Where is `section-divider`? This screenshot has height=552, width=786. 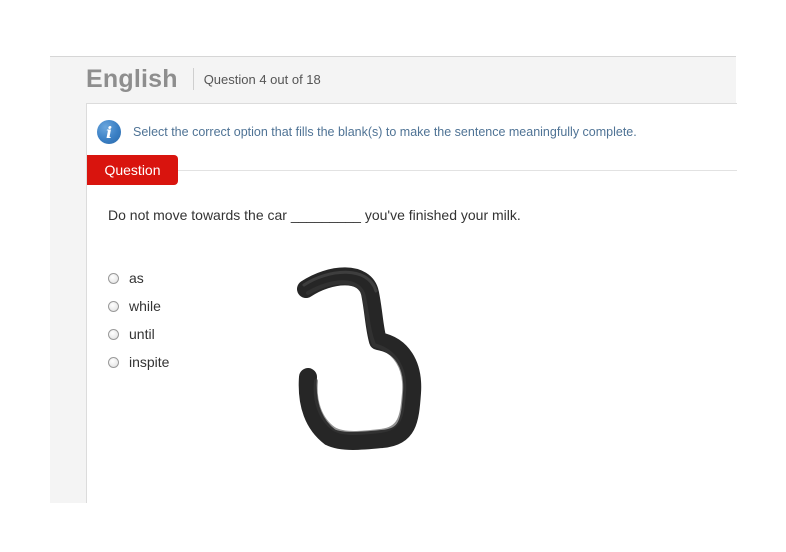 section-divider is located at coordinates (412, 170).